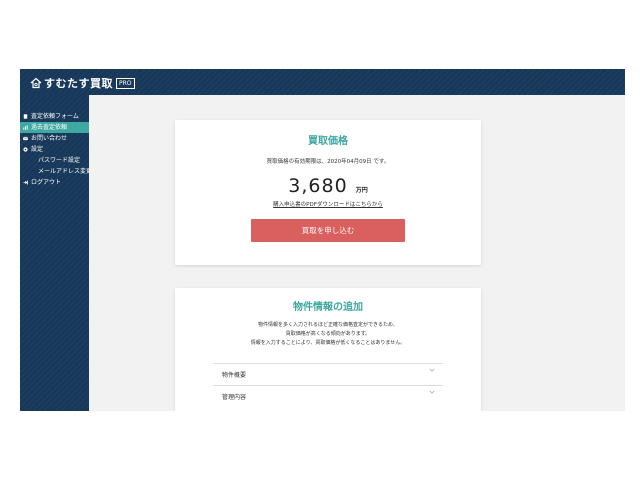  Describe the element at coordinates (54, 149) in the screenshot. I see `sidebar-item-settings: 設定` at that location.